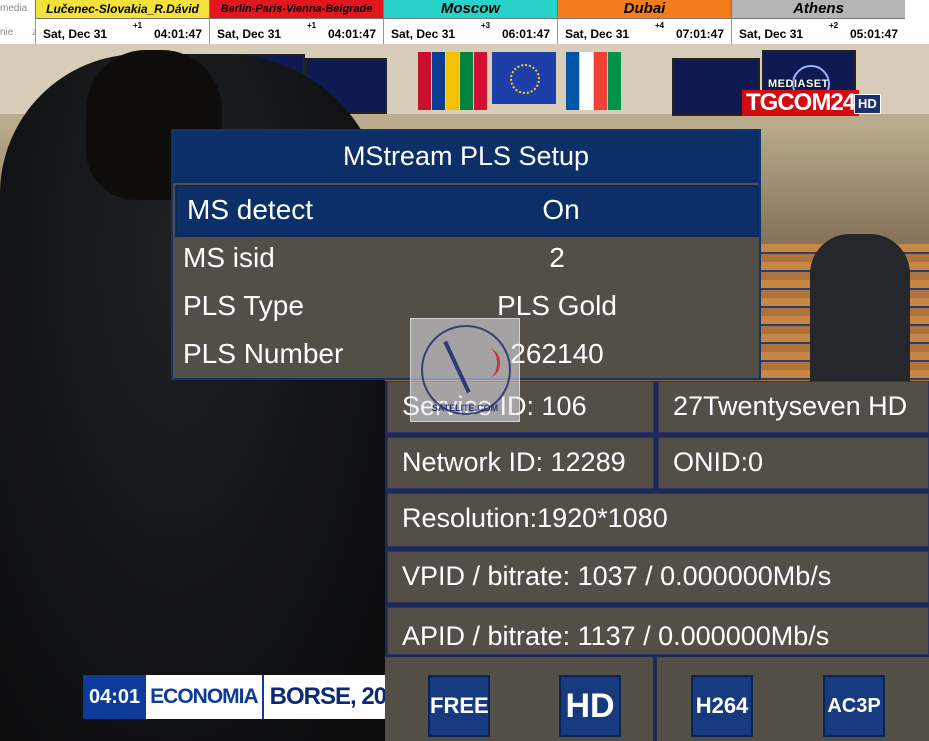  What do you see at coordinates (557, 257) in the screenshot?
I see `pls-row-value: 2` at bounding box center [557, 257].